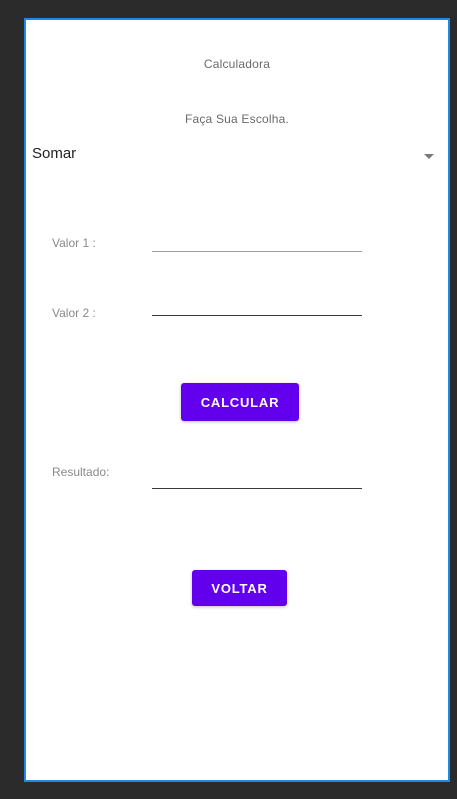  I want to click on operation-dropdown: Somar, so click(238, 150).